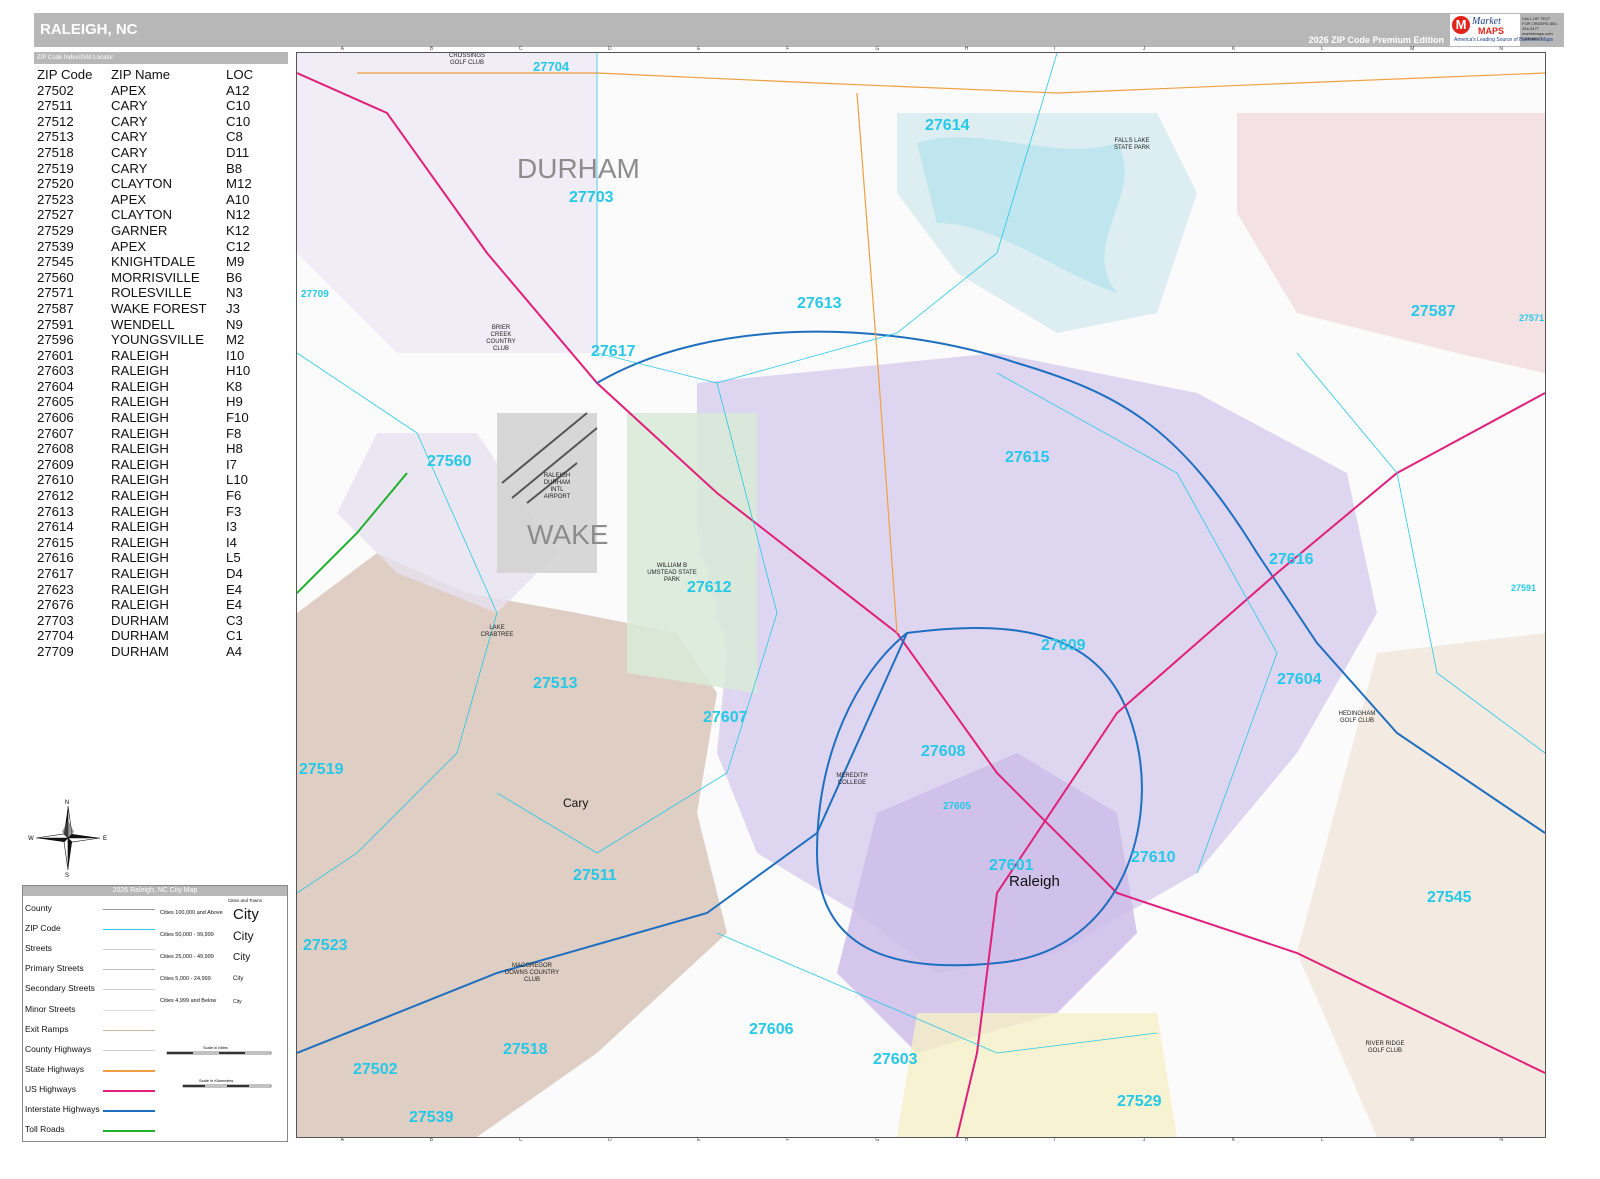  I want to click on loc-cell: L5, so click(233, 558).